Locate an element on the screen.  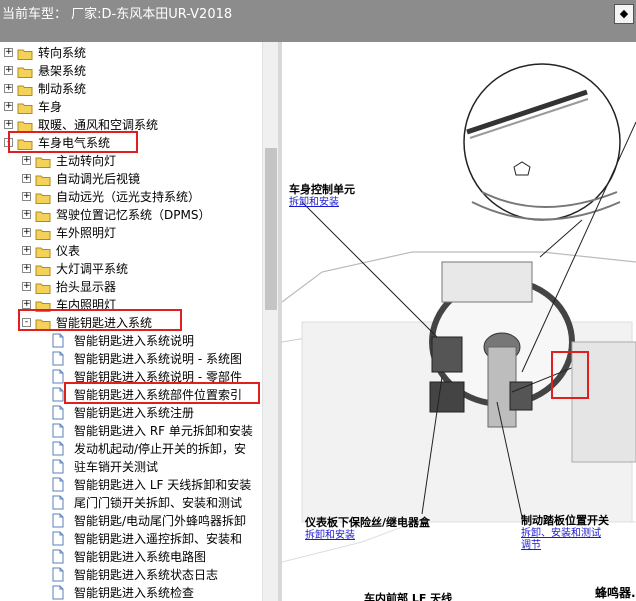
tree-page-item: 发动机起动/停止开关的拆卸，安 is located at coordinates (131, 449).